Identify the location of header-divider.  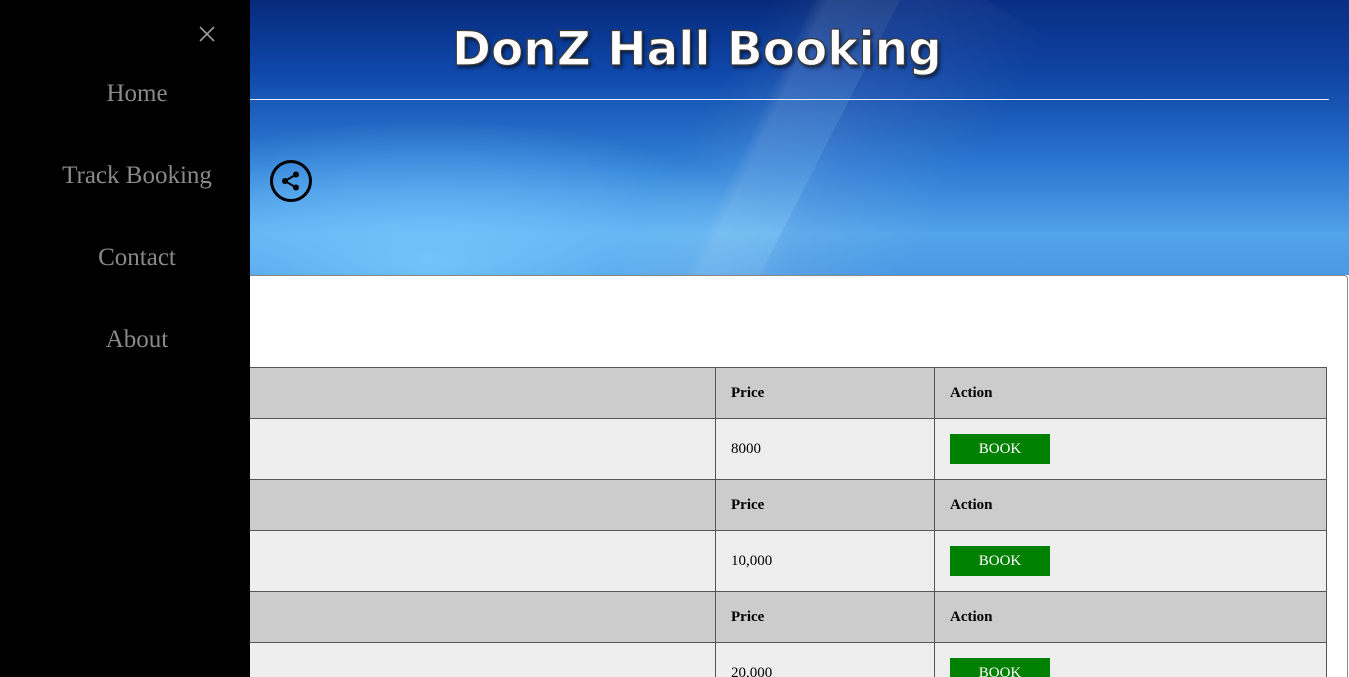
(789, 99).